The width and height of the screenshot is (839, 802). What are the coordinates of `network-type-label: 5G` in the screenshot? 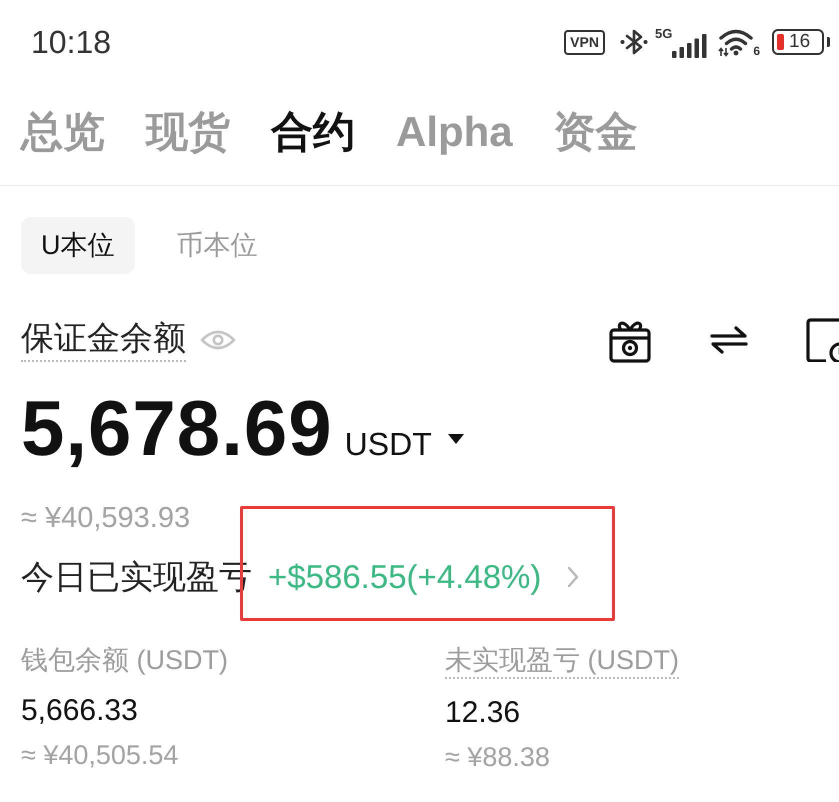 It's located at (663, 33).